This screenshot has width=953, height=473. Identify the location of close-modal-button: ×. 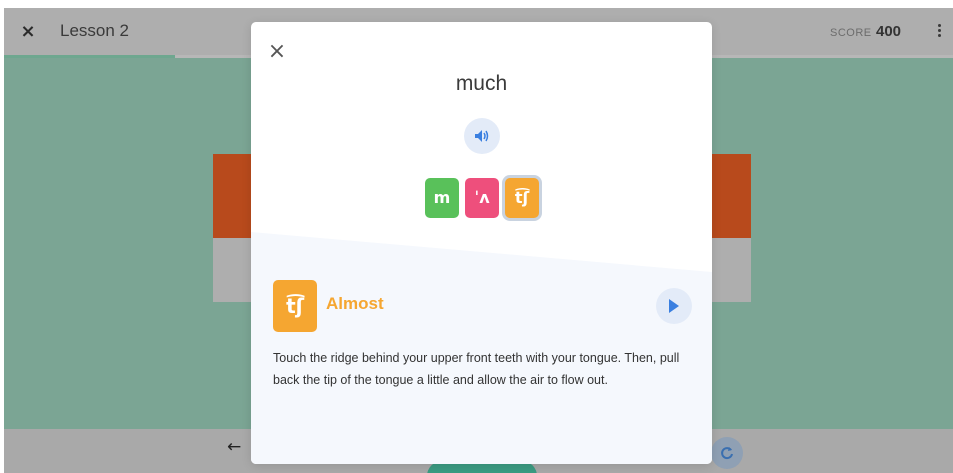
(277, 52).